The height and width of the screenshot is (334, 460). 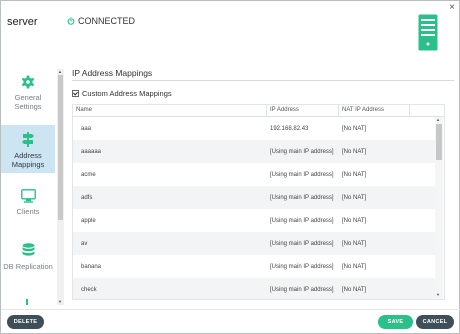 What do you see at coordinates (254, 174) in the screenshot?
I see `table-row: acme [Using main IP address] [No NAT]` at bounding box center [254, 174].